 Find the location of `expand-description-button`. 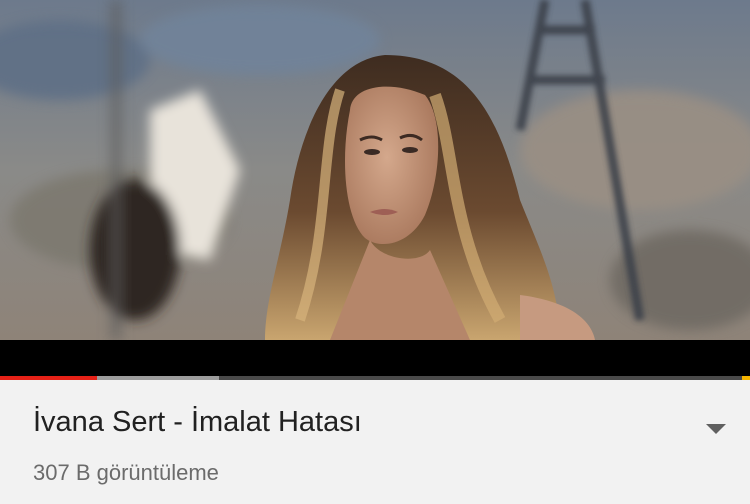

expand-description-button is located at coordinates (716, 429).